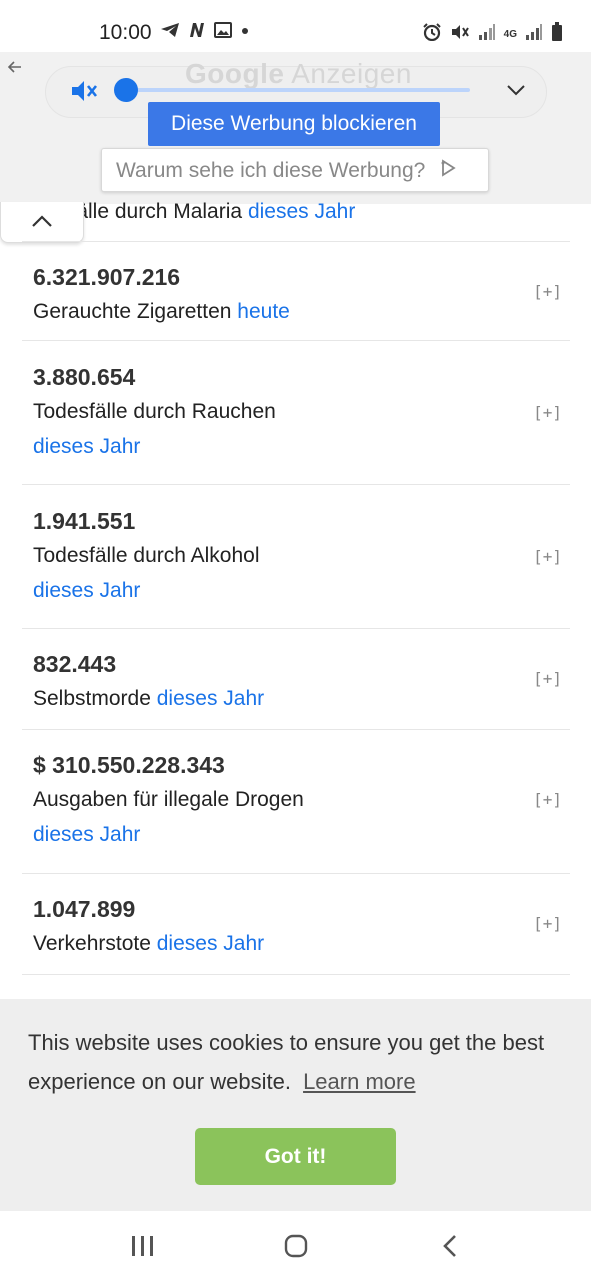 The image size is (591, 1280). Describe the element at coordinates (263, 311) in the screenshot. I see `stat-period-link: heute` at that location.